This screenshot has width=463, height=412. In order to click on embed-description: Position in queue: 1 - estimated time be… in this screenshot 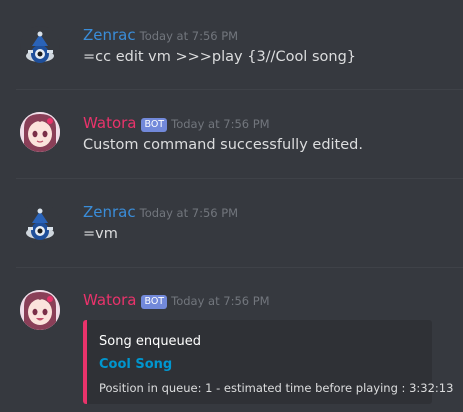, I will do `click(276, 388)`.